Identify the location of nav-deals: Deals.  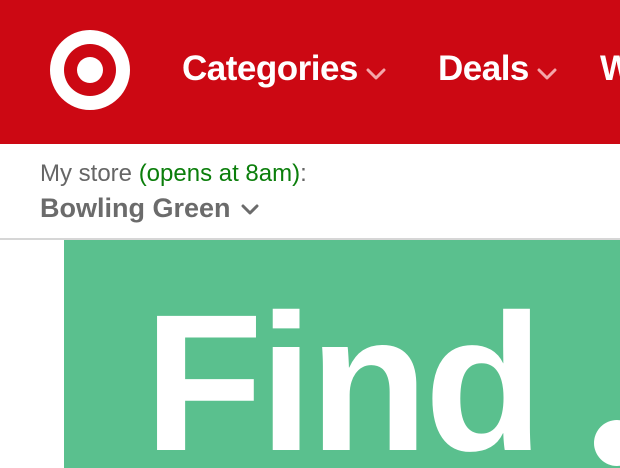
(497, 69).